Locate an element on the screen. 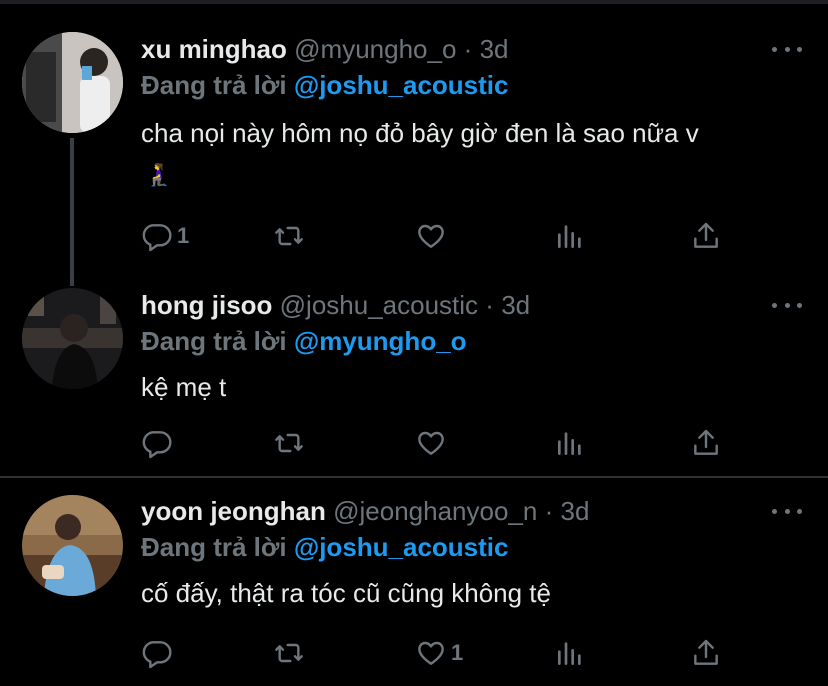  display-name: yoon jeonghan is located at coordinates (233, 511).